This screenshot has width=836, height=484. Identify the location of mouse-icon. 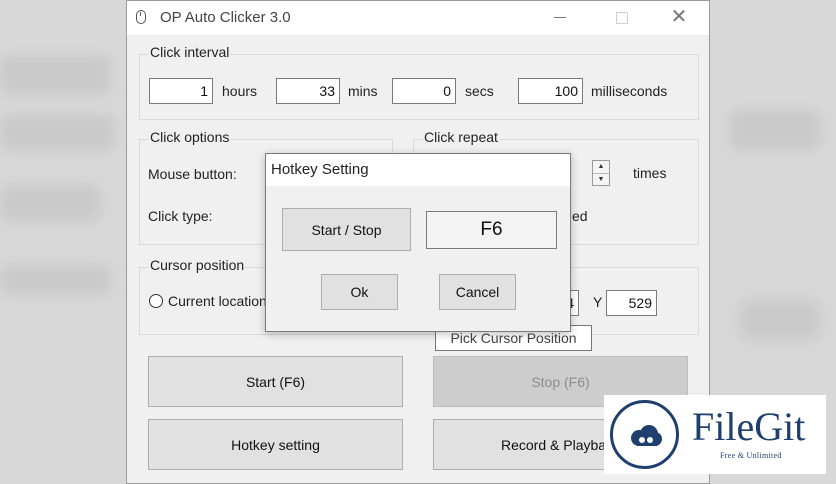
(141, 17).